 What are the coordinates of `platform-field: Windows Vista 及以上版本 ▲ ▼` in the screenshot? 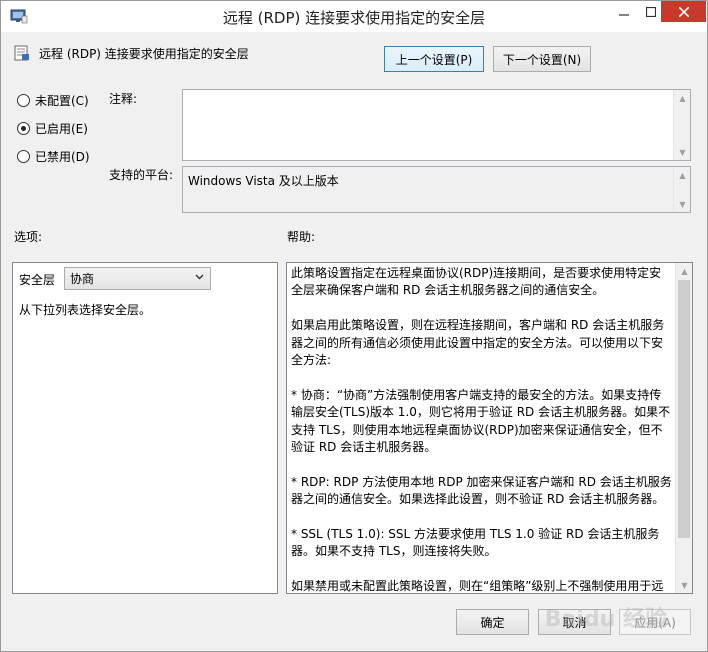 It's located at (436, 189).